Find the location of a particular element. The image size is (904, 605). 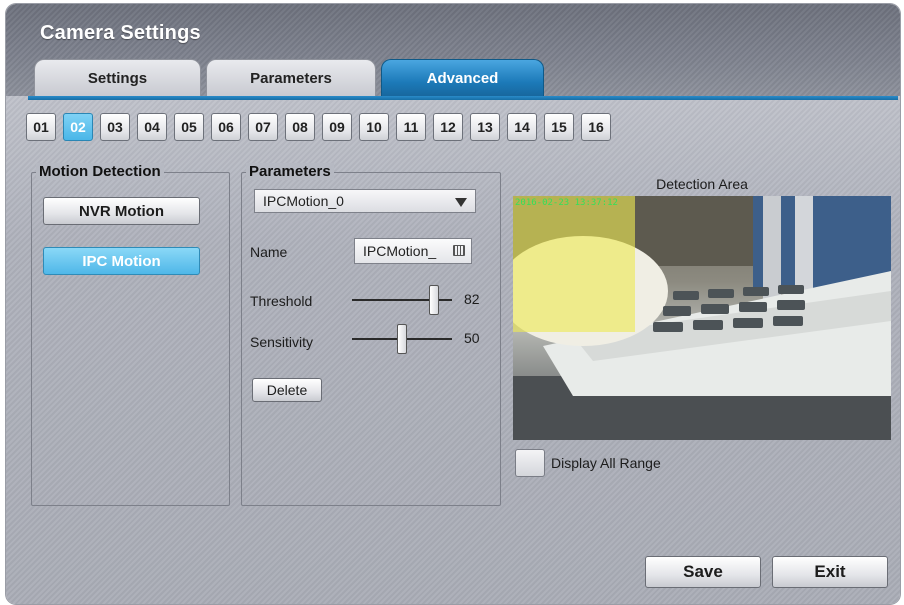

channel-03-button: 03 is located at coordinates (115, 127).